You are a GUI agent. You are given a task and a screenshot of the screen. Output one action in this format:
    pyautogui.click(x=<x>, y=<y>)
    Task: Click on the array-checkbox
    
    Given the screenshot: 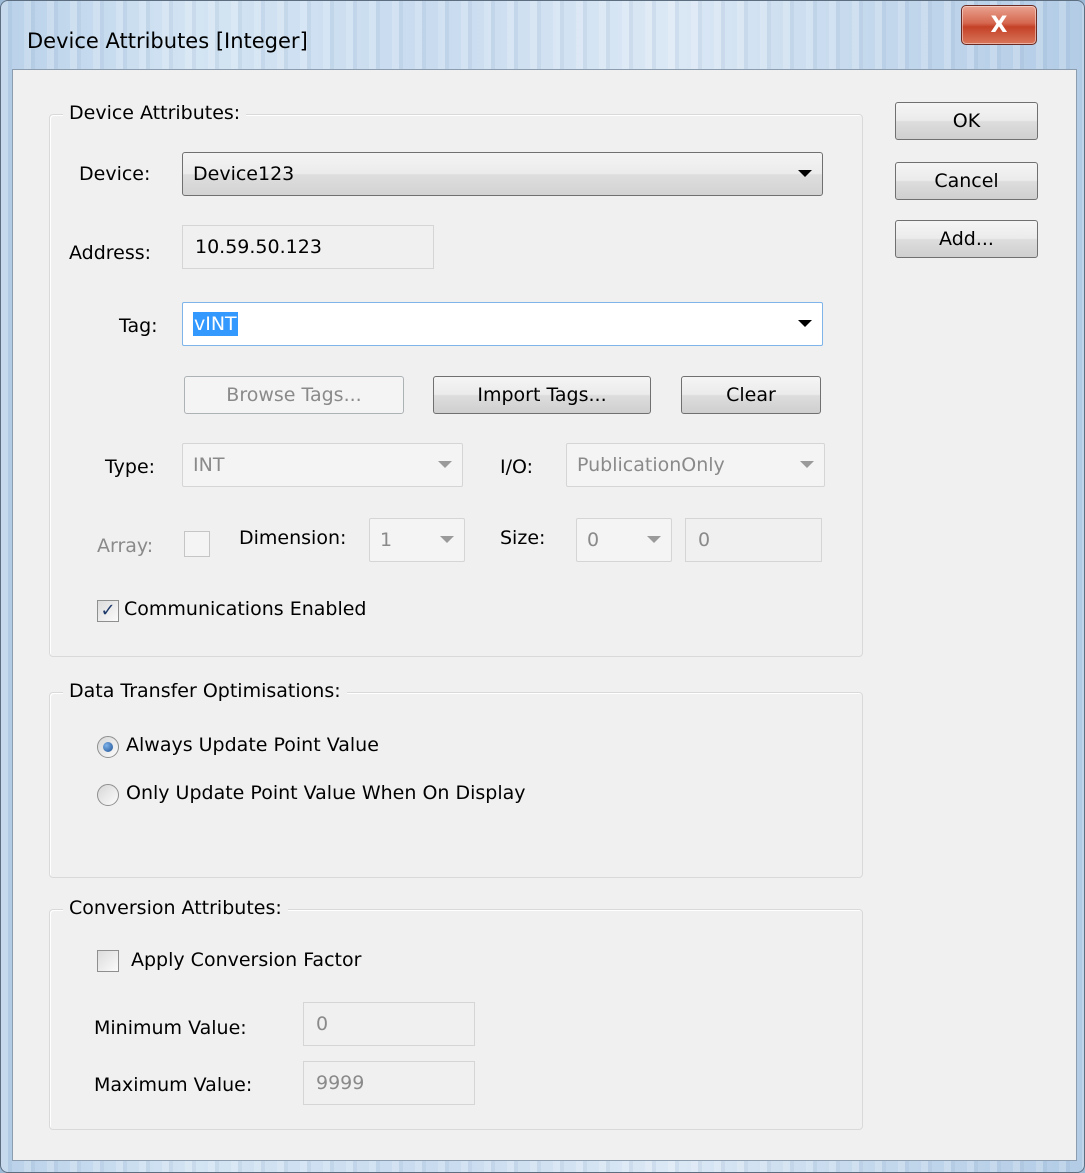 What is the action you would take?
    pyautogui.click(x=197, y=544)
    